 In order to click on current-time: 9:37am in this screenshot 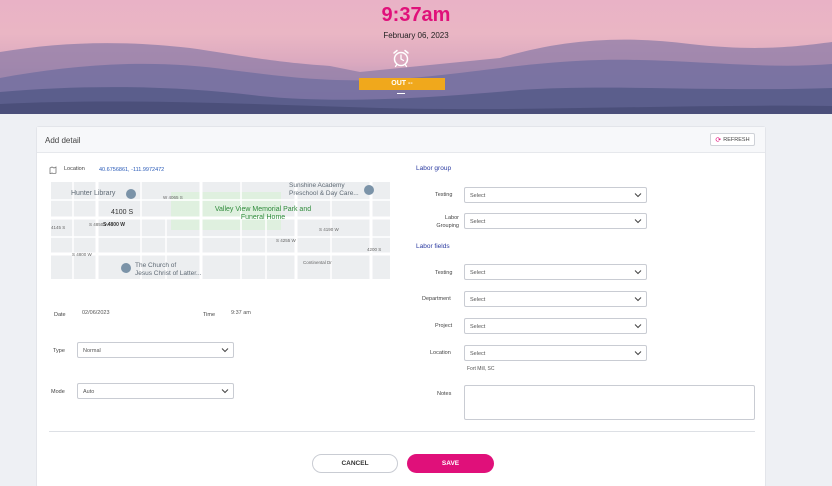, I will do `click(416, 15)`.